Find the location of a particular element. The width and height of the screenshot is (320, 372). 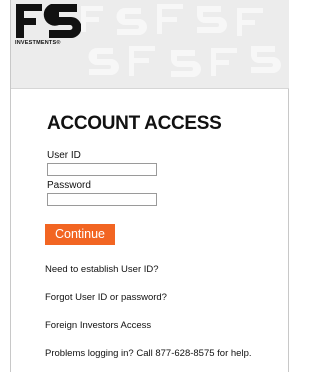

forgot-credentials-link: Forgot User ID or password? is located at coordinates (106, 297).